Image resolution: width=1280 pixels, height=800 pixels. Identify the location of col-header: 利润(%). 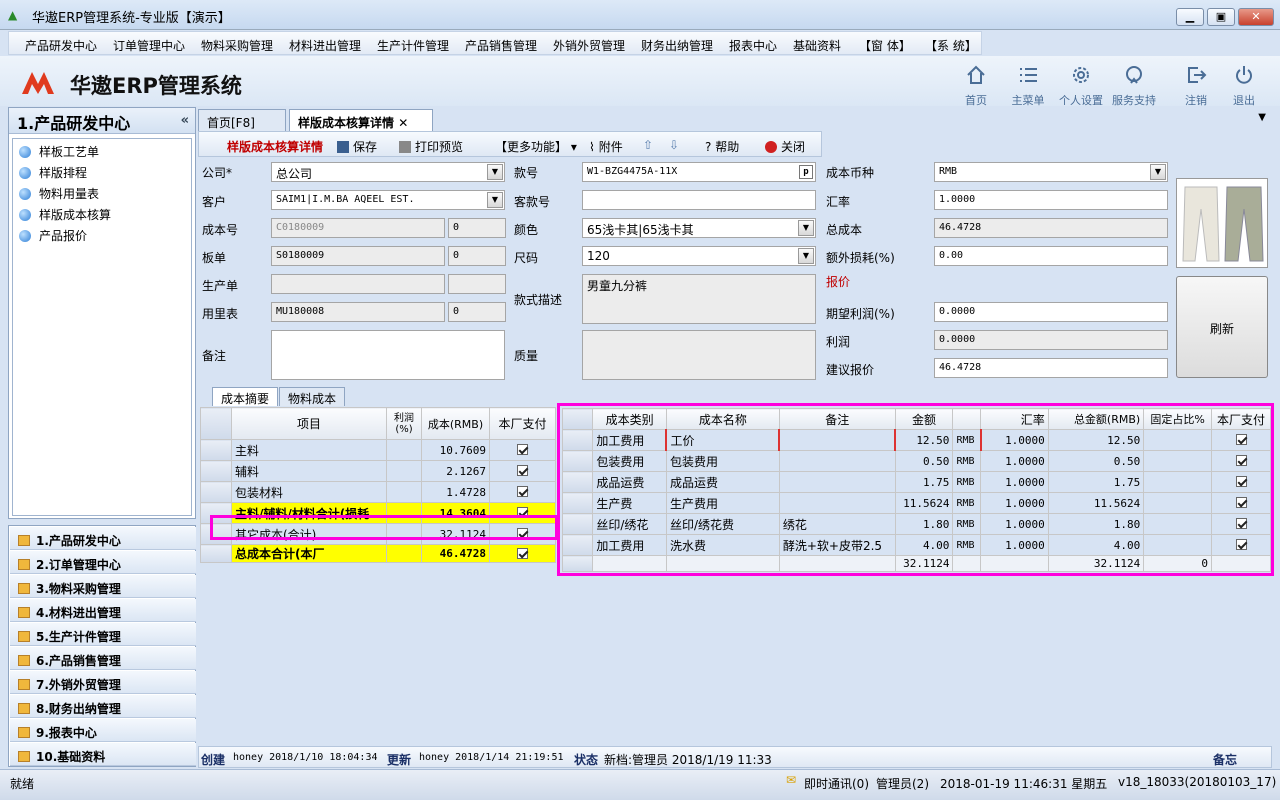
(404, 423).